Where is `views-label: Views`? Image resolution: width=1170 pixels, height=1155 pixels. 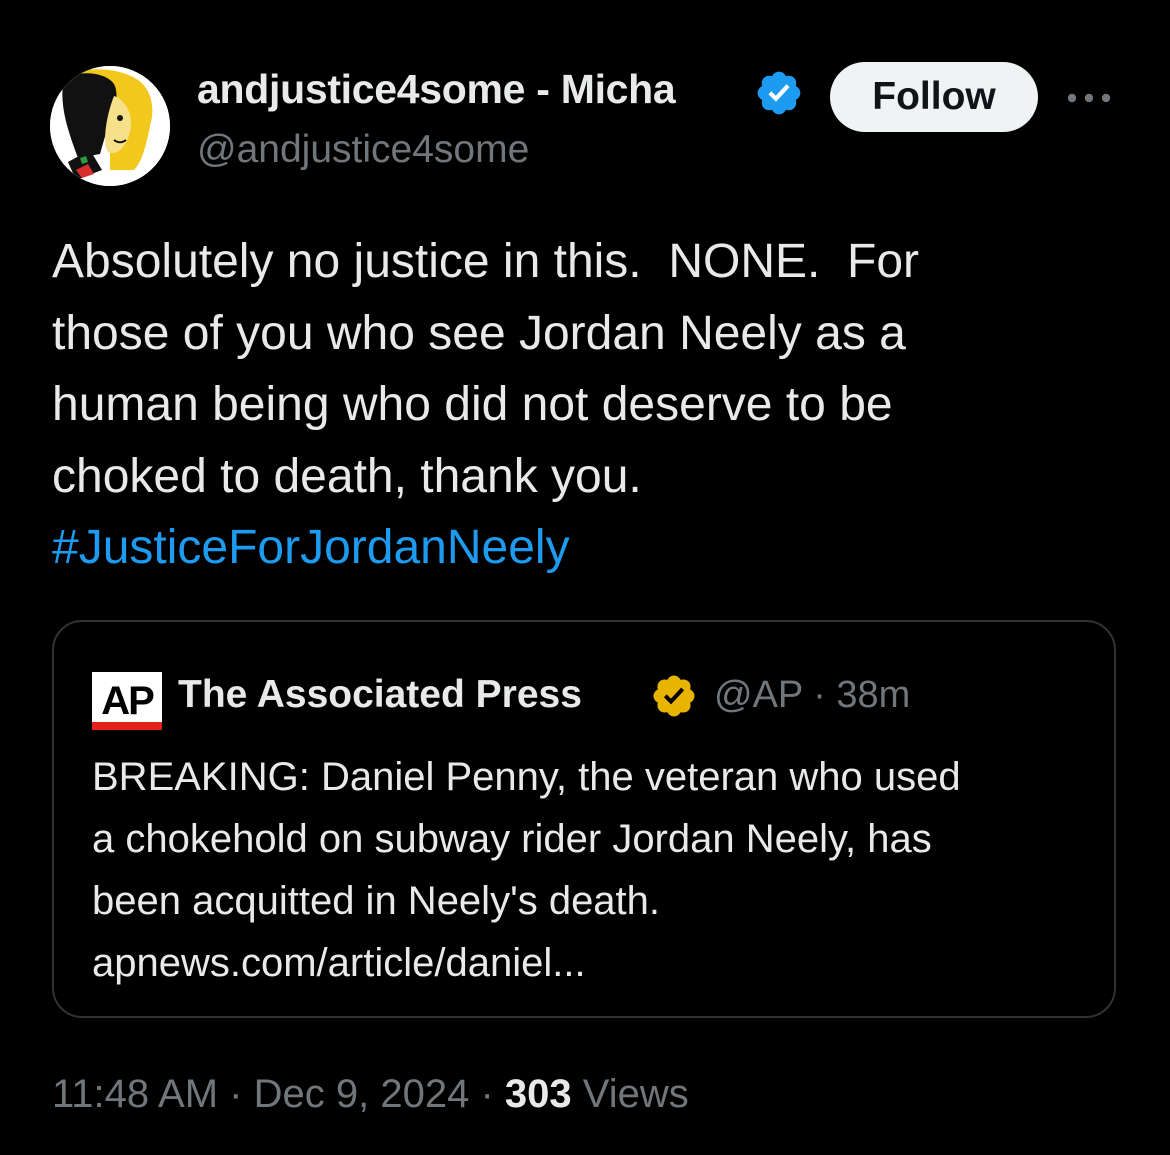
views-label: Views is located at coordinates (635, 1094).